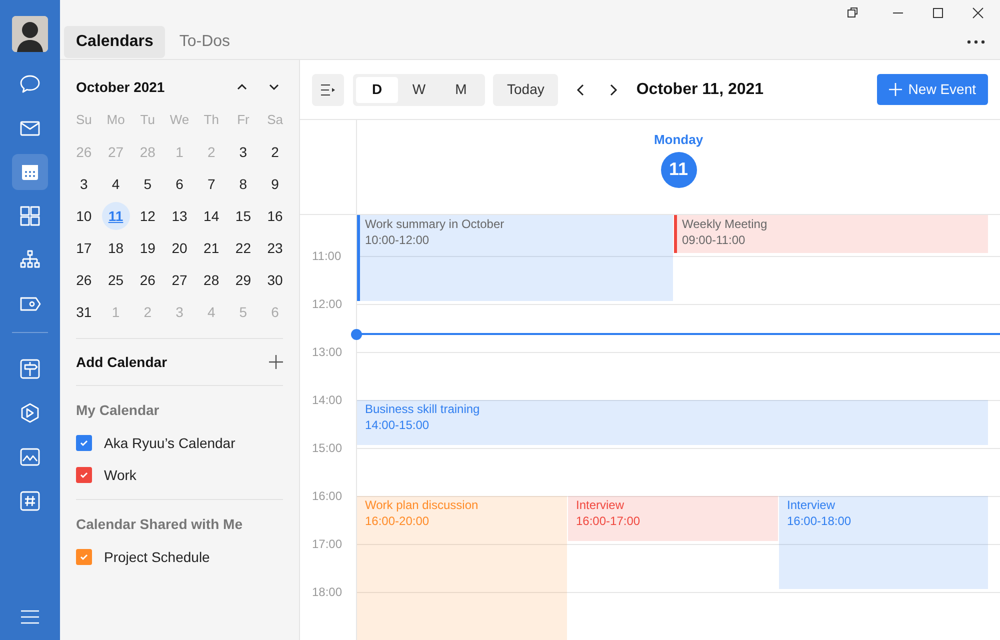 The width and height of the screenshot is (1000, 640). Describe the element at coordinates (211, 280) in the screenshot. I see `day-cell: 28` at that location.